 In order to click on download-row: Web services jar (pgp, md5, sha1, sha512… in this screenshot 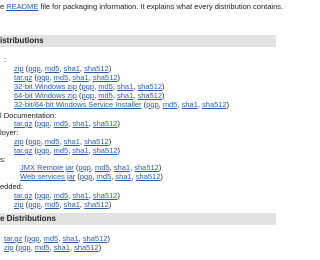, I will do `click(91, 176)`.